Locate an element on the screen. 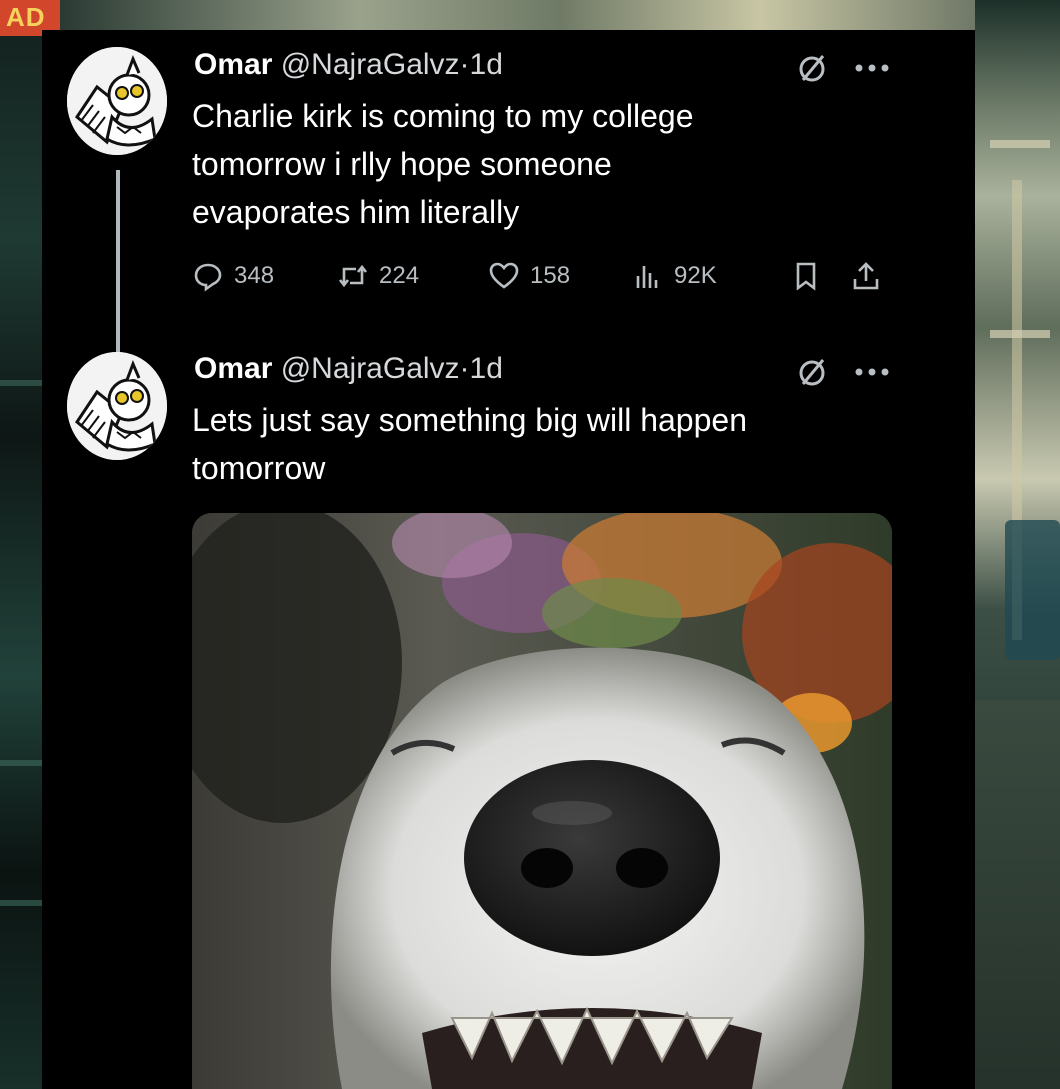 The image size is (1060, 1089). heart-icon is located at coordinates (504, 275).